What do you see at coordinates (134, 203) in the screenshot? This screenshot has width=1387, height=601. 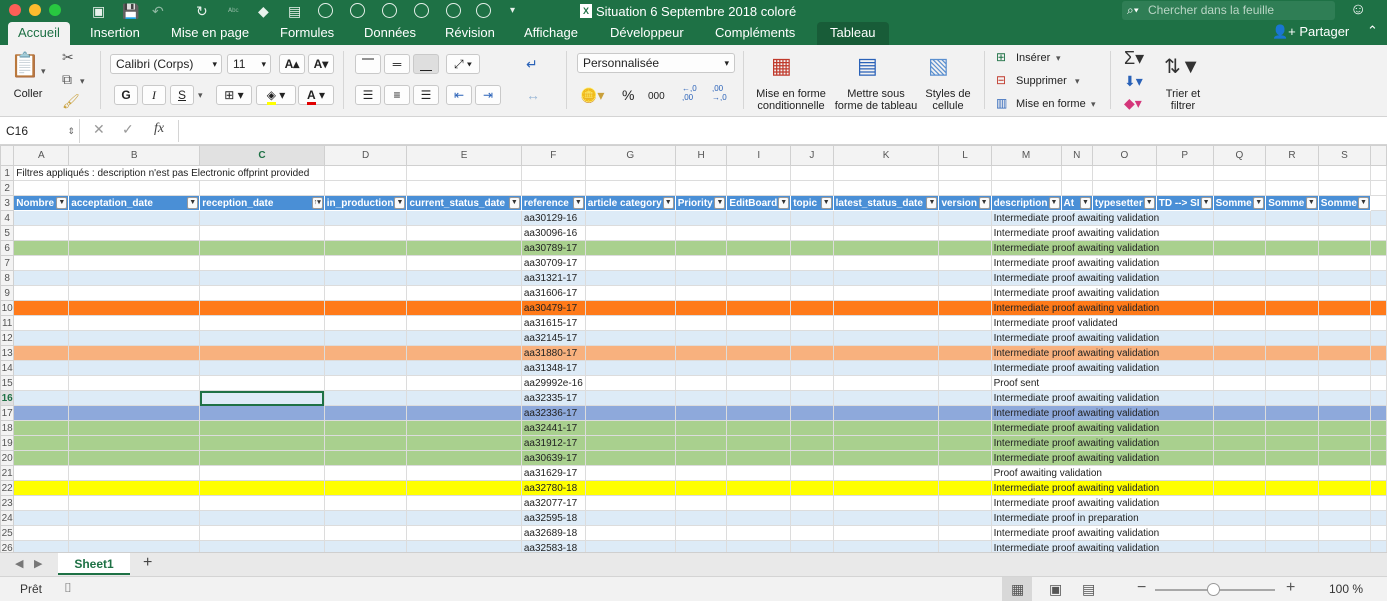 I see `table-header-cell: acceptation_date ▼` at bounding box center [134, 203].